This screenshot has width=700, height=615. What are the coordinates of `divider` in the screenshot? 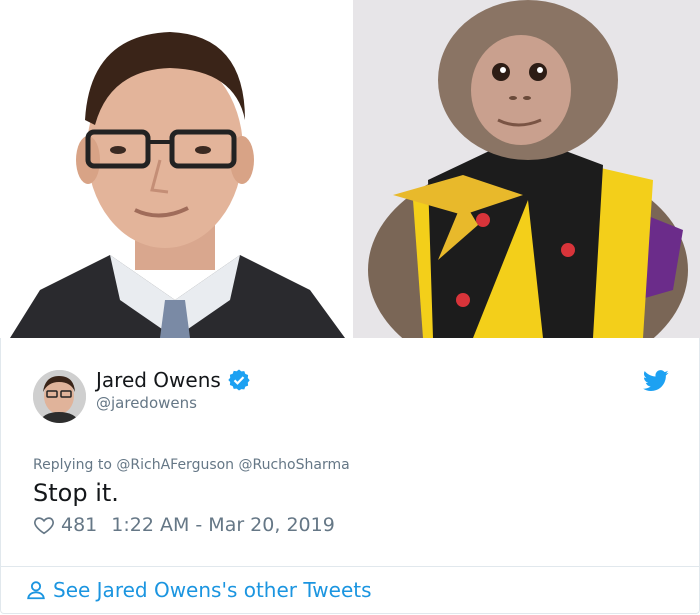 It's located at (350, 566).